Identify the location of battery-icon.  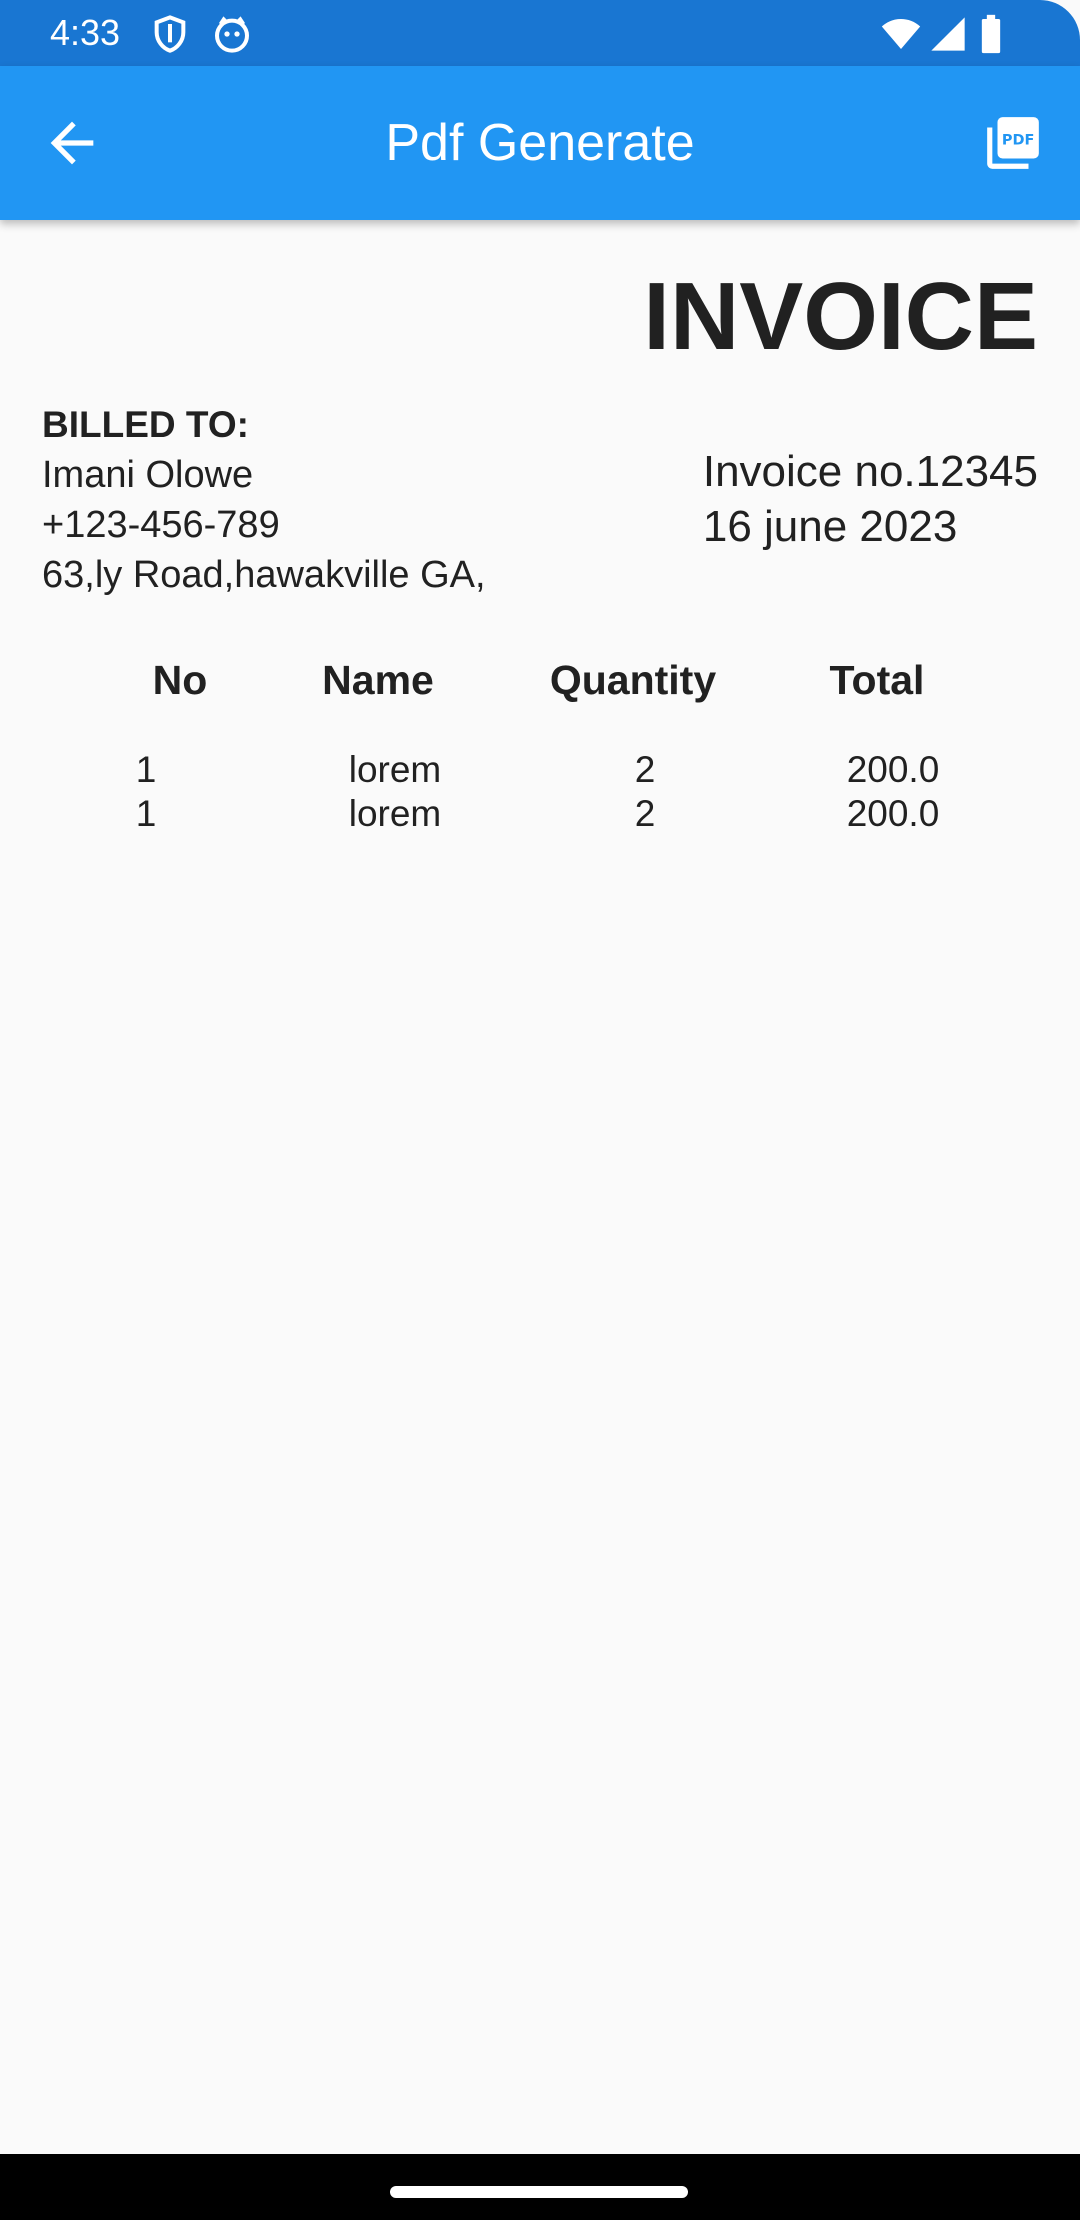
(991, 34).